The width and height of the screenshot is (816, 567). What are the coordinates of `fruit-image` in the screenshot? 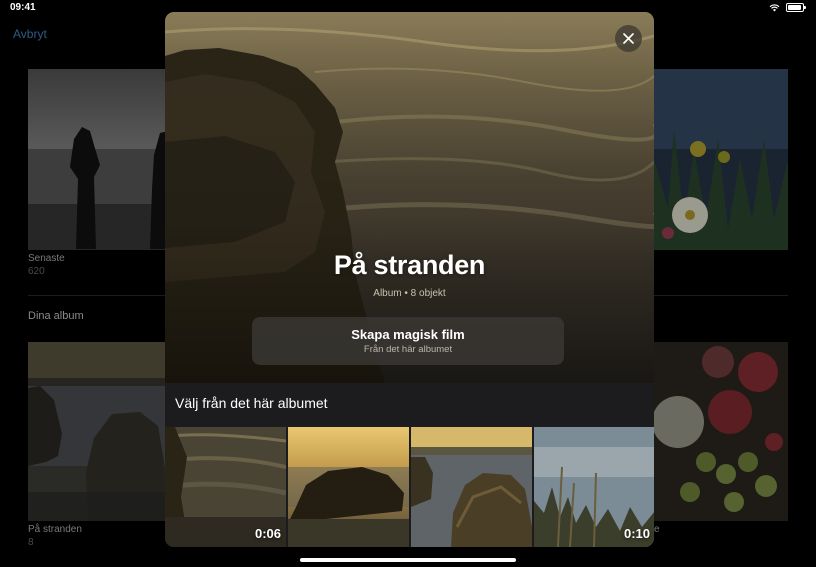 It's located at (721, 431).